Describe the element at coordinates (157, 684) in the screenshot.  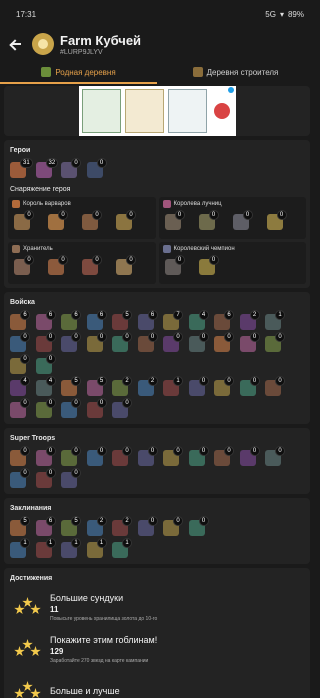
I see `achievement-item: Больше и лучше` at that location.